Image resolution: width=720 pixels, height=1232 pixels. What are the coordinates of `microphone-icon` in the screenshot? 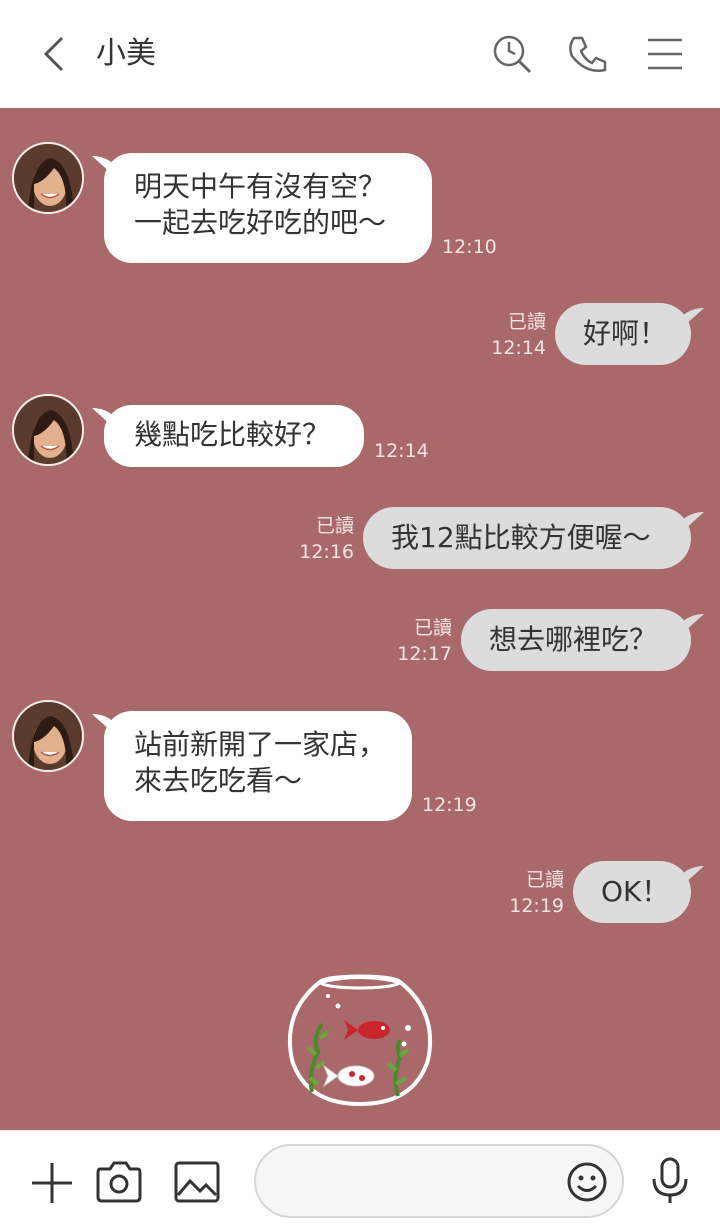 It's located at (670, 1181).